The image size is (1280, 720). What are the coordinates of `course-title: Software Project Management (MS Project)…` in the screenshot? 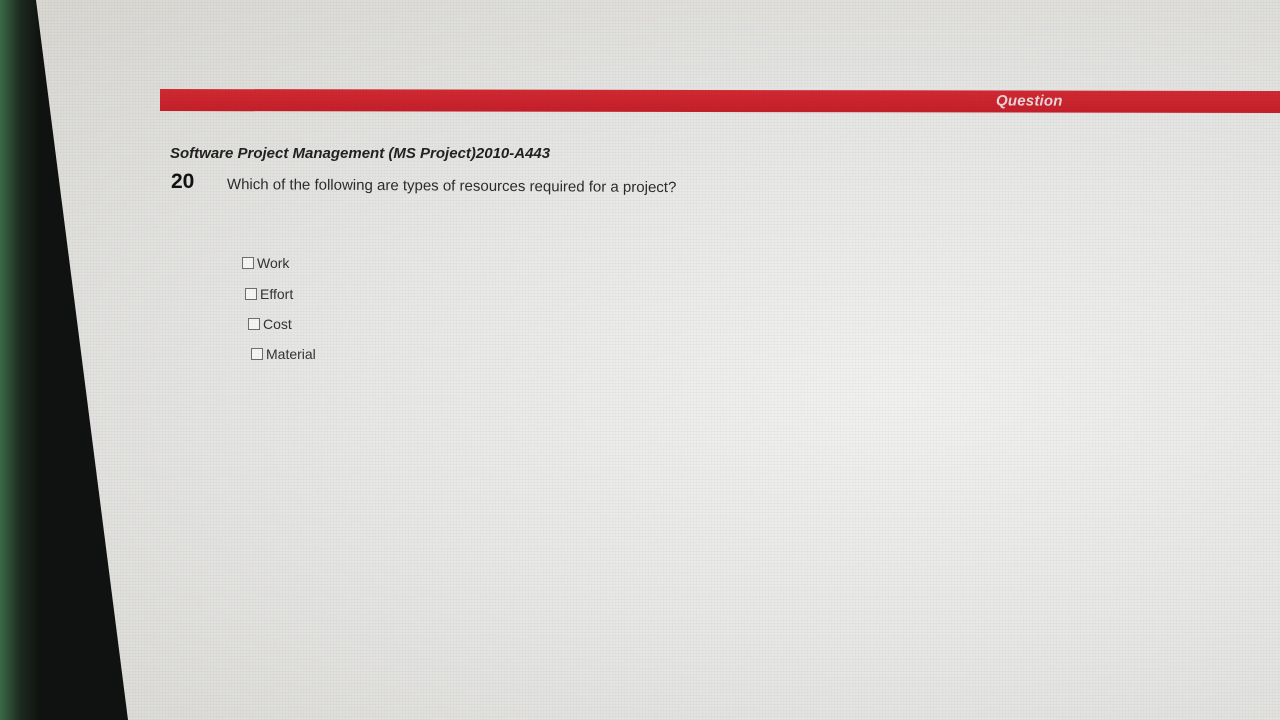 It's located at (360, 153).